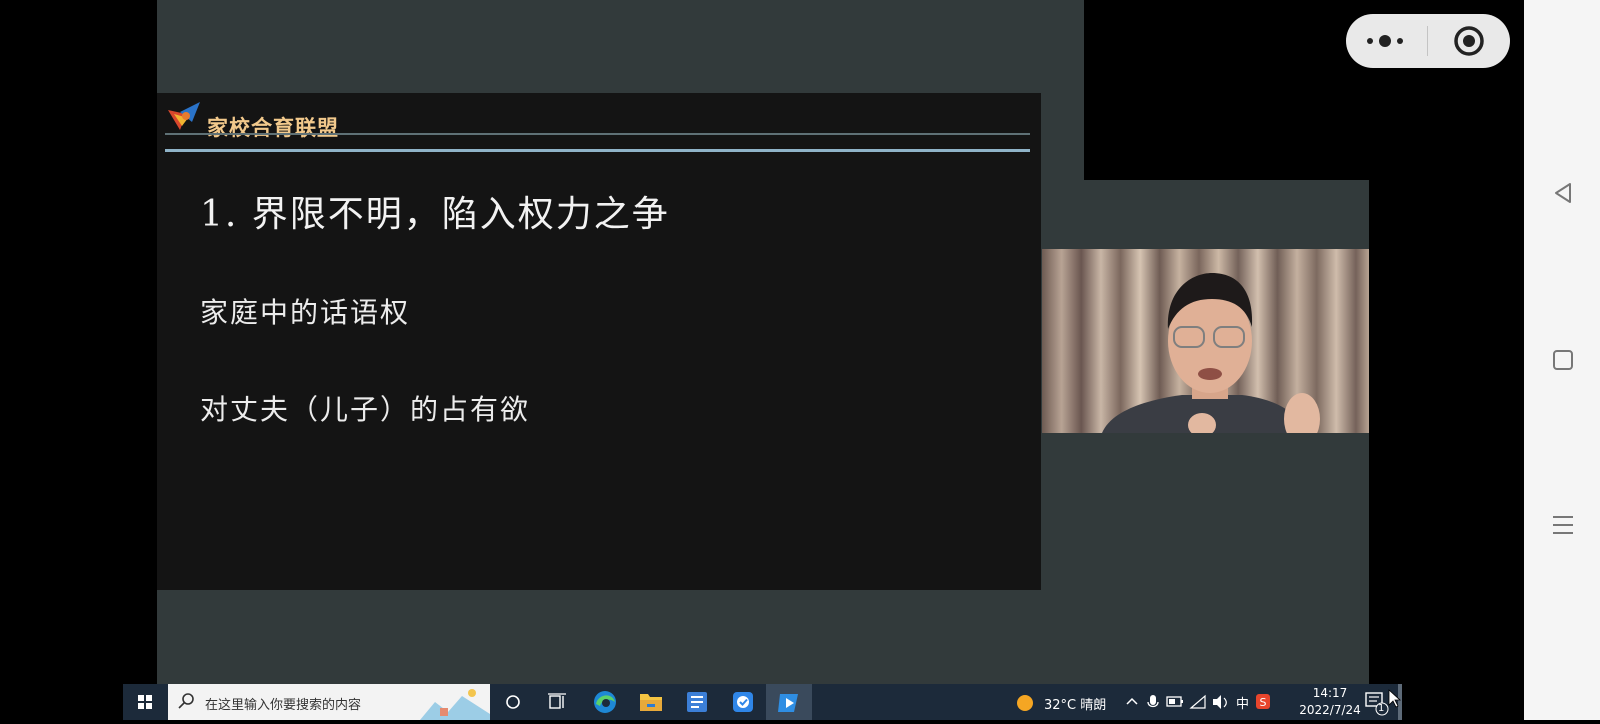  Describe the element at coordinates (1330, 710) in the screenshot. I see `clock-date: 2022/7/24` at that location.